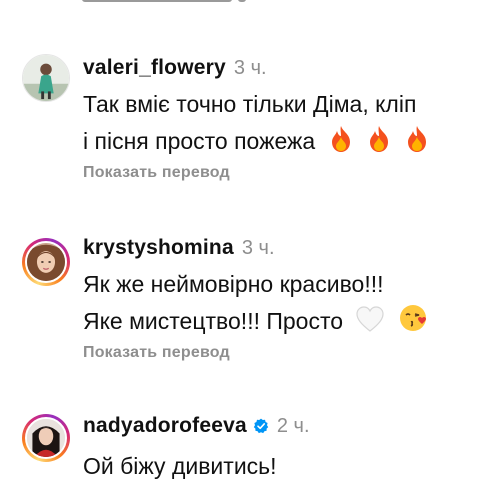  Describe the element at coordinates (413, 318) in the screenshot. I see `kissing-face-icon` at that location.